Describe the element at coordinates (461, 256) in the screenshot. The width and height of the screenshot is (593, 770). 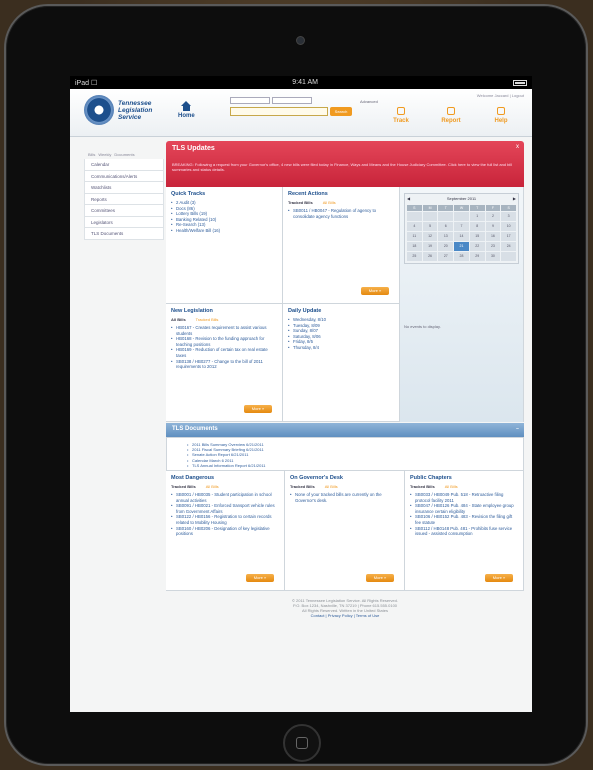
I see `calendar-day: 28` at that location.